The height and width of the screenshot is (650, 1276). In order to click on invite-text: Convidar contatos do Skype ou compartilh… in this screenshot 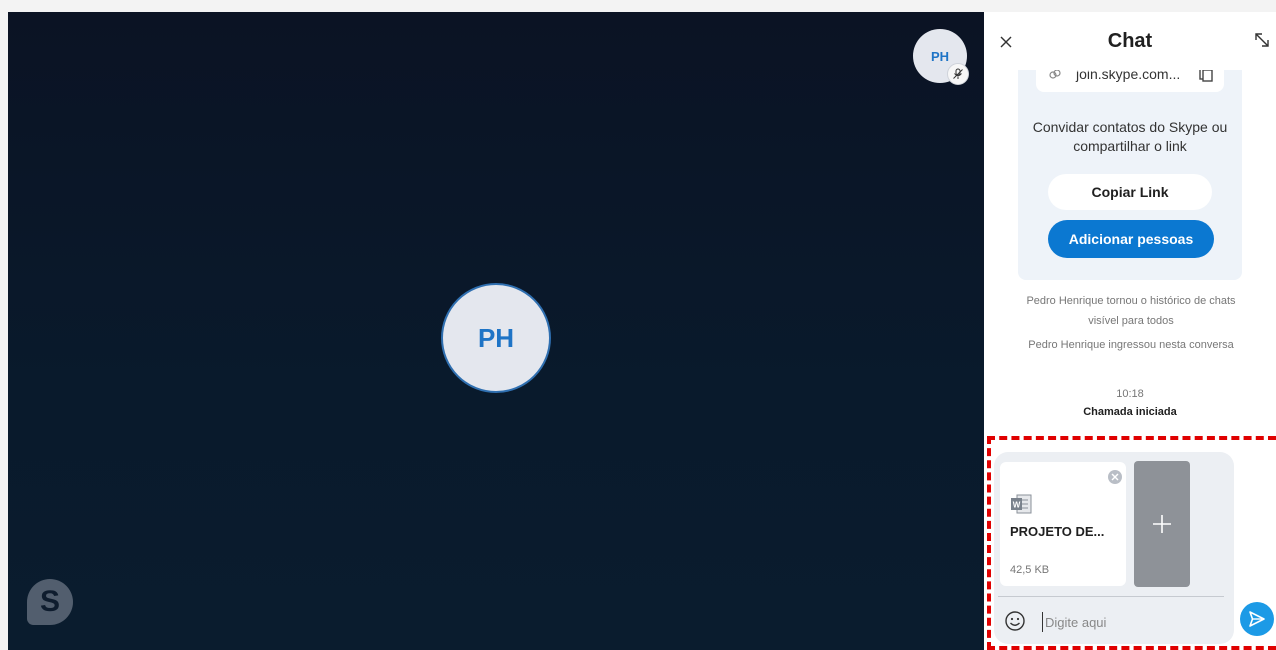, I will do `click(1130, 136)`.